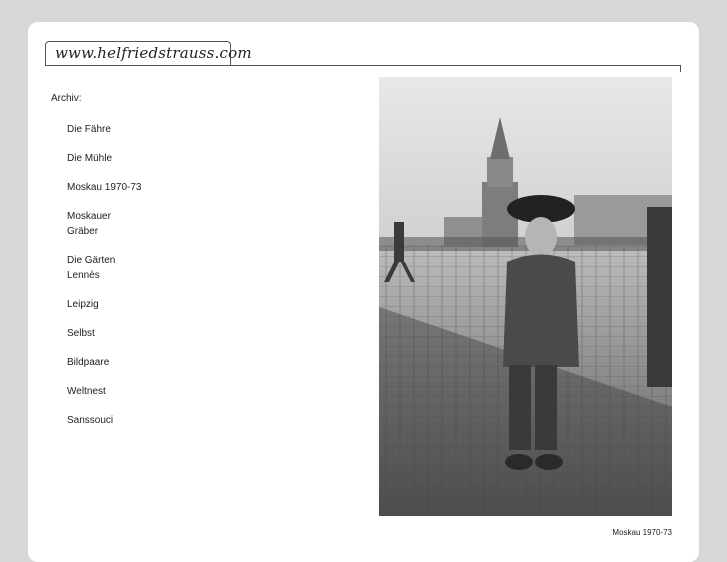  I want to click on header-rule, so click(363, 65).